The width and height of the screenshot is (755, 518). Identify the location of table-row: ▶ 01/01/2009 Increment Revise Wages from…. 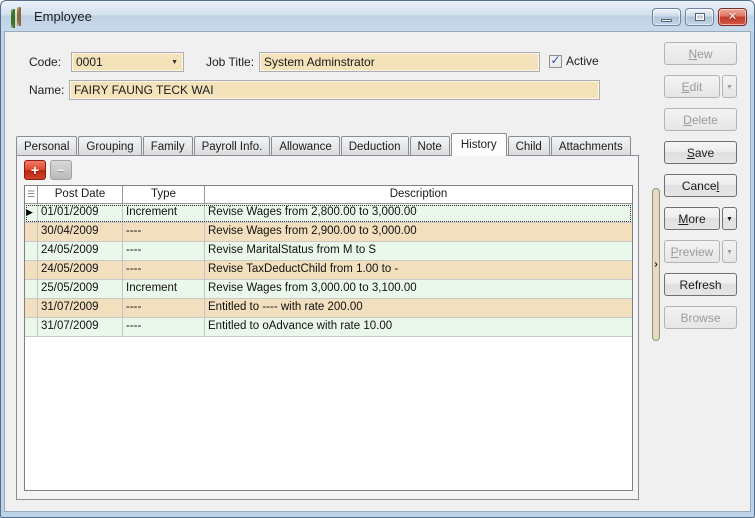
(328, 213).